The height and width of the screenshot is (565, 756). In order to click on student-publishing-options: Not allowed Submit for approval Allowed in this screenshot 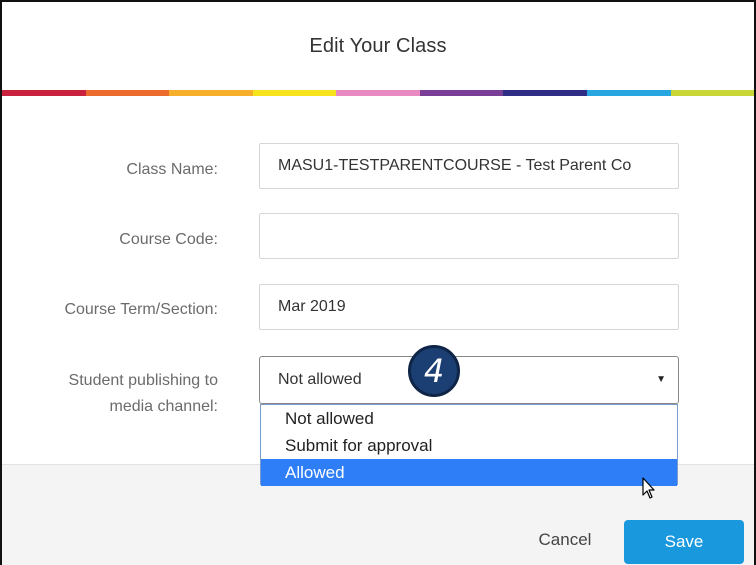, I will do `click(469, 445)`.